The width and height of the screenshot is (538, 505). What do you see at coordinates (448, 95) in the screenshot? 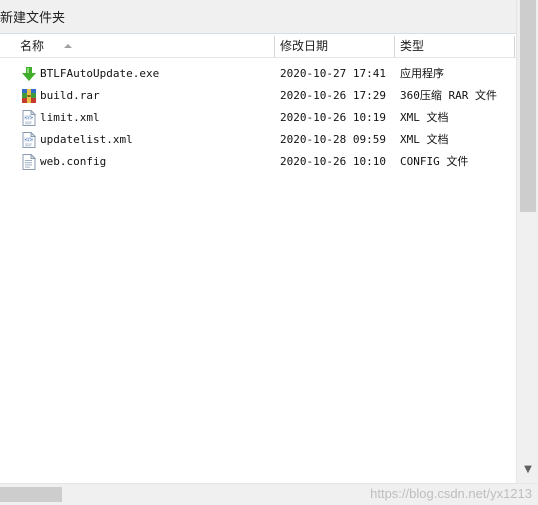
I see `file-type: 360压缩 RAR 文件` at bounding box center [448, 95].